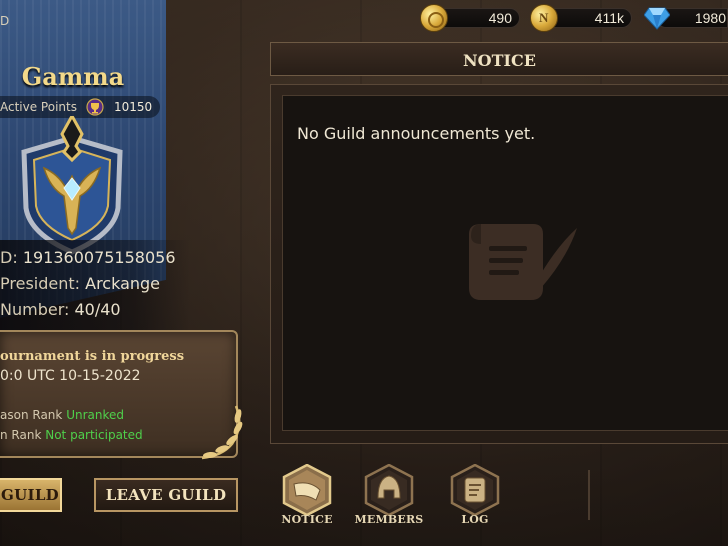  What do you see at coordinates (95, 107) in the screenshot?
I see `trophy-icon` at bounding box center [95, 107].